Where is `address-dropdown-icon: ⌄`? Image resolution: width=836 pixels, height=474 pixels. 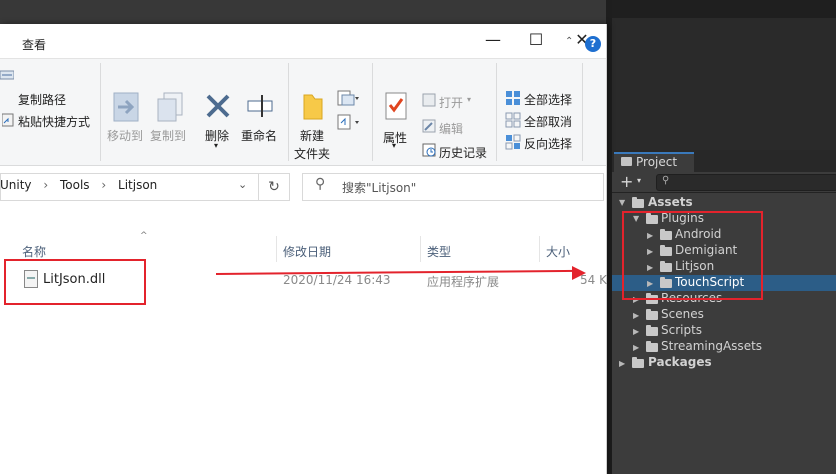
address-dropdown-icon: ⌄ is located at coordinates (242, 184).